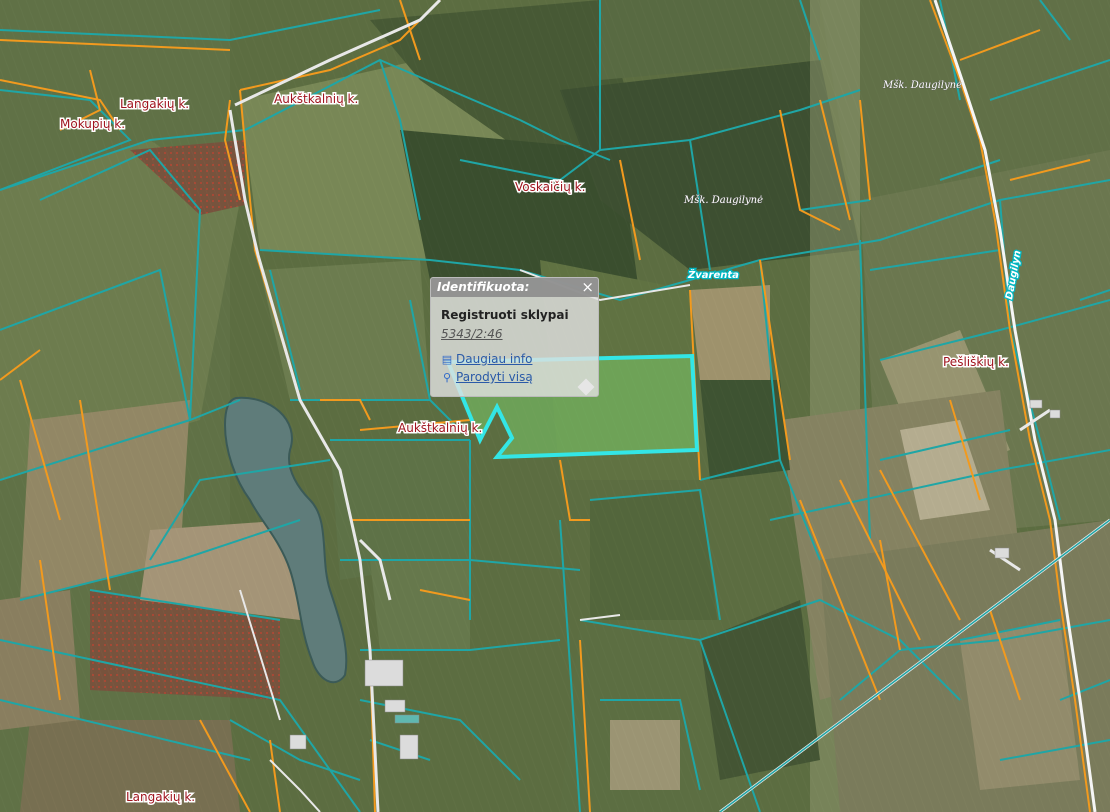 The width and height of the screenshot is (1110, 812). Describe the element at coordinates (723, 200) in the screenshot. I see `forest-label-2: Mšk. Daugilynė` at that location.